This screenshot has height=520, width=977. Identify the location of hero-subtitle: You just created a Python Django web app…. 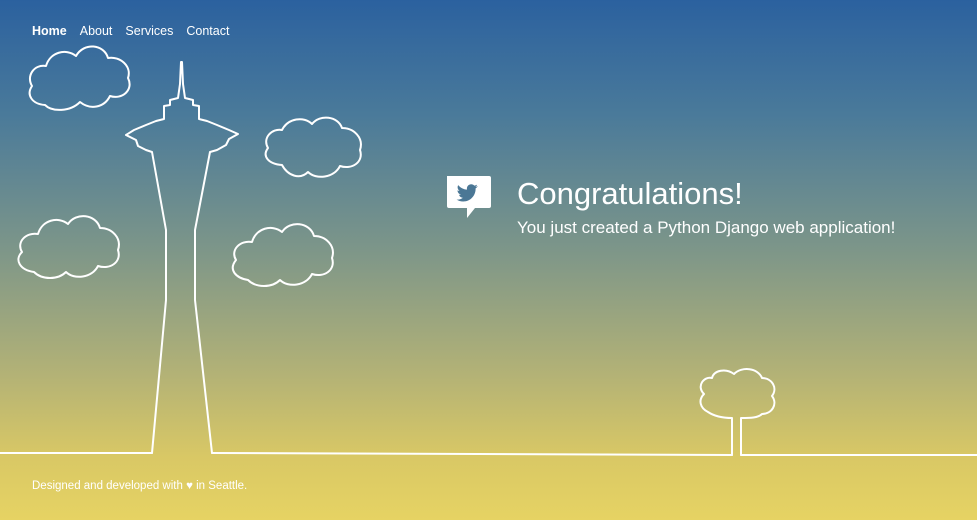
(706, 227).